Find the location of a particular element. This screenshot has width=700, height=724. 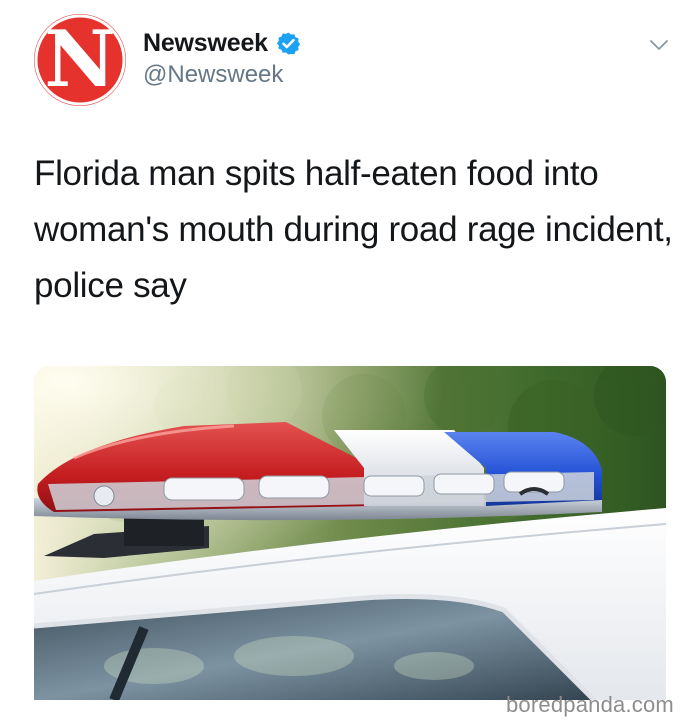

user-handle: @Newsweek is located at coordinates (213, 75).